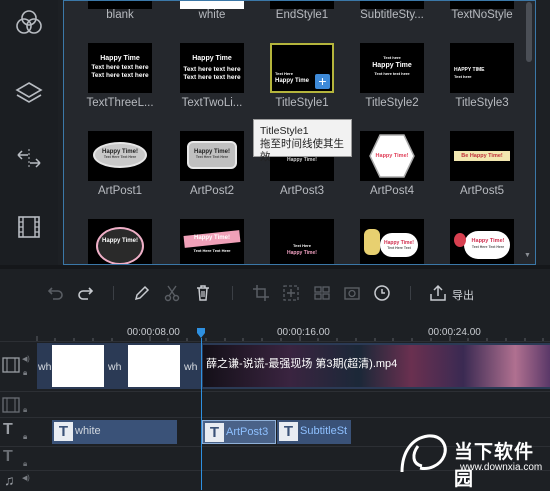  Describe the element at coordinates (302, 103) in the screenshot. I see `template-caption: TitleStyle1` at that location.